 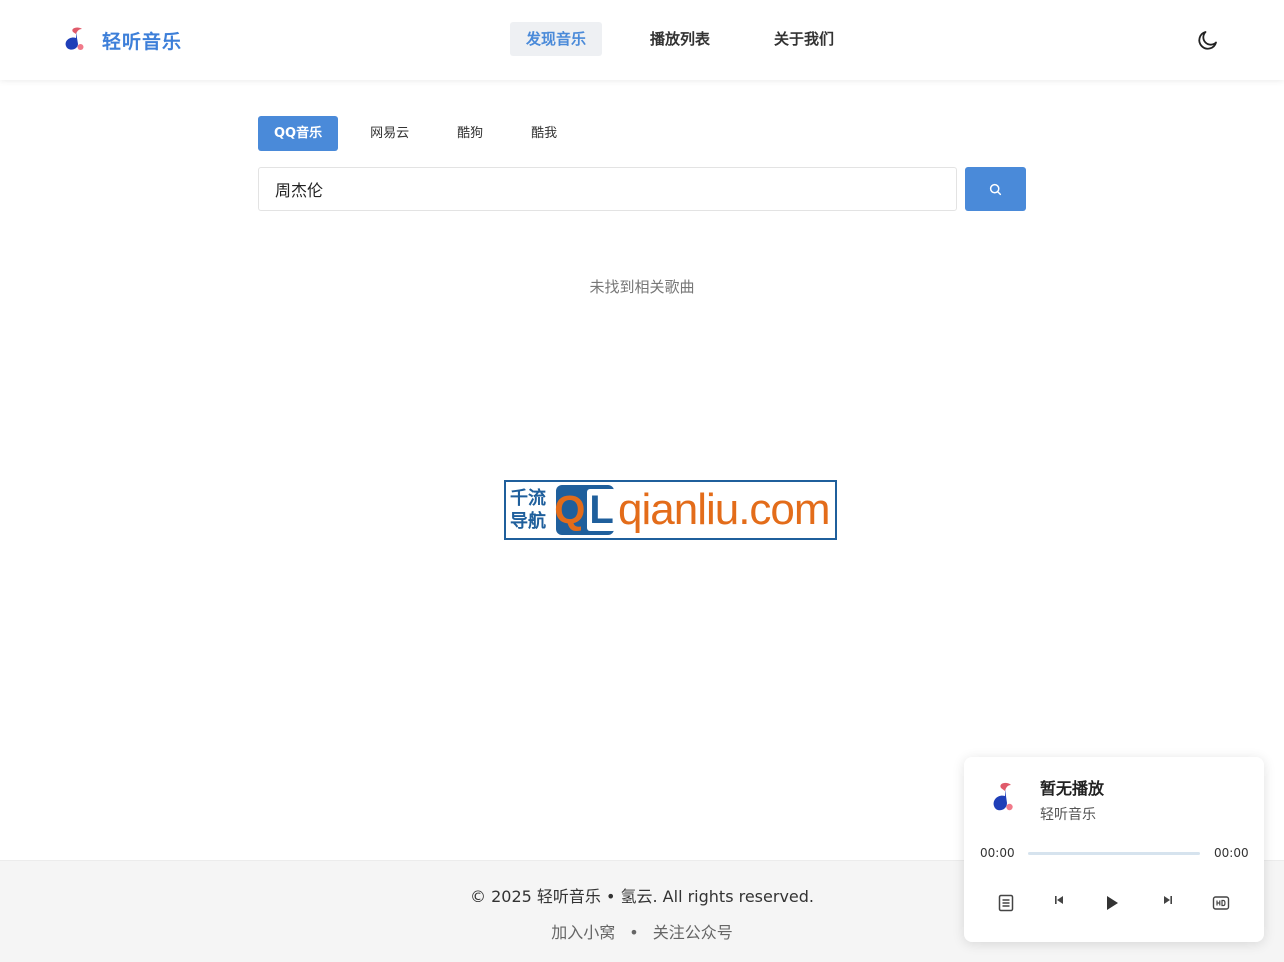 I want to click on brand: 轻听音乐, so click(x=123, y=40).